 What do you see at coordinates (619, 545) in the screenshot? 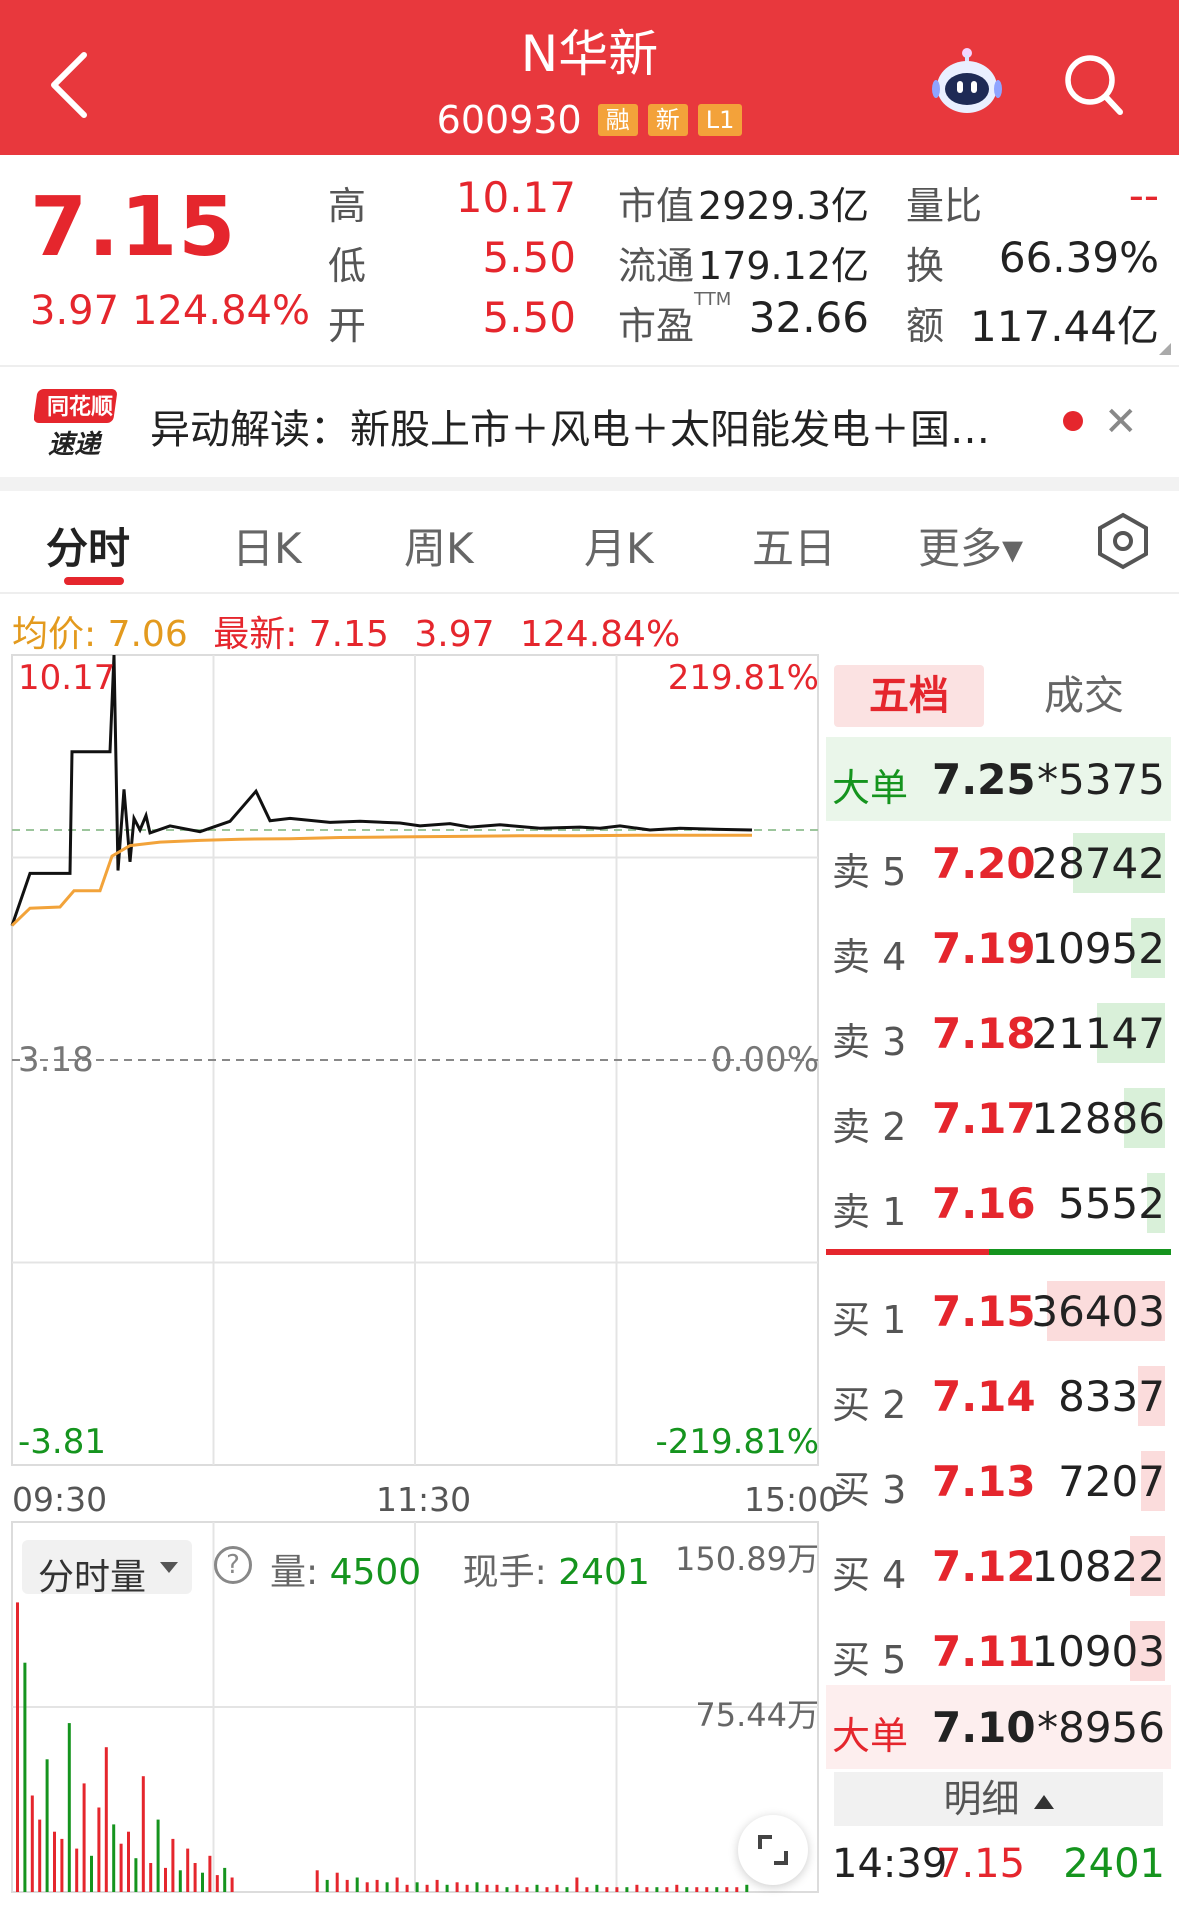
I see `tab-monthly-k: 月K` at bounding box center [619, 545].